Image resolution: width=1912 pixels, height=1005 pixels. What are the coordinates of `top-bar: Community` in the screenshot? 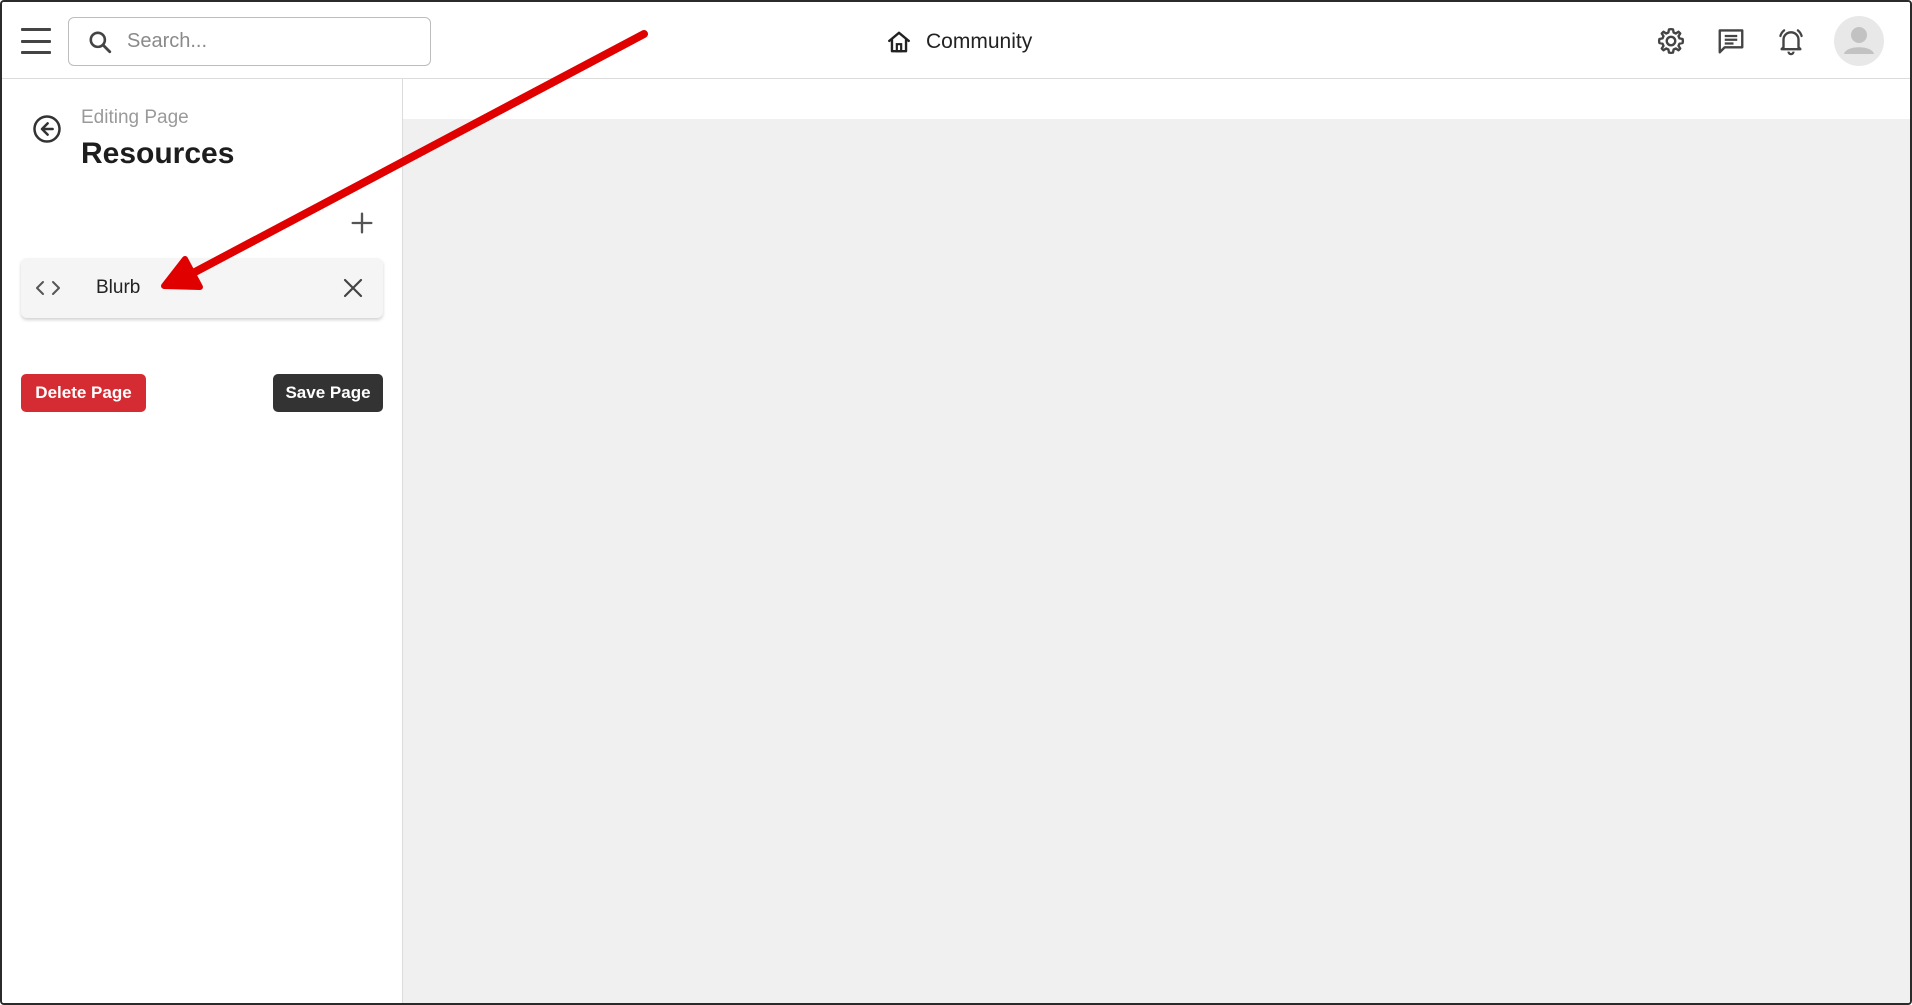 It's located at (956, 40).